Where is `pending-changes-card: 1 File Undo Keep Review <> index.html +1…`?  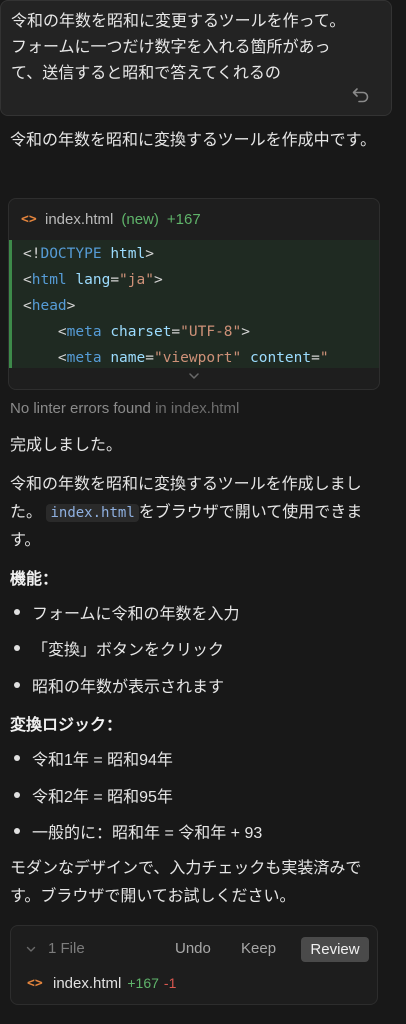
pending-changes-card: 1 File Undo Keep Review <> index.html +1… is located at coordinates (194, 965).